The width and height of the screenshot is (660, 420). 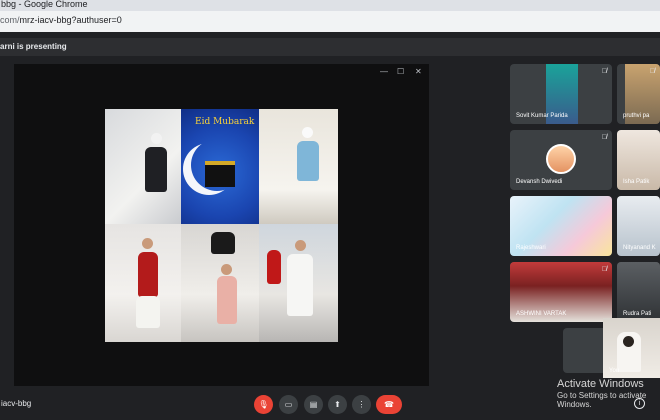 What do you see at coordinates (638, 94) in the screenshot?
I see `participant-tile: 🎙̸ pruthvi pa` at bounding box center [638, 94].